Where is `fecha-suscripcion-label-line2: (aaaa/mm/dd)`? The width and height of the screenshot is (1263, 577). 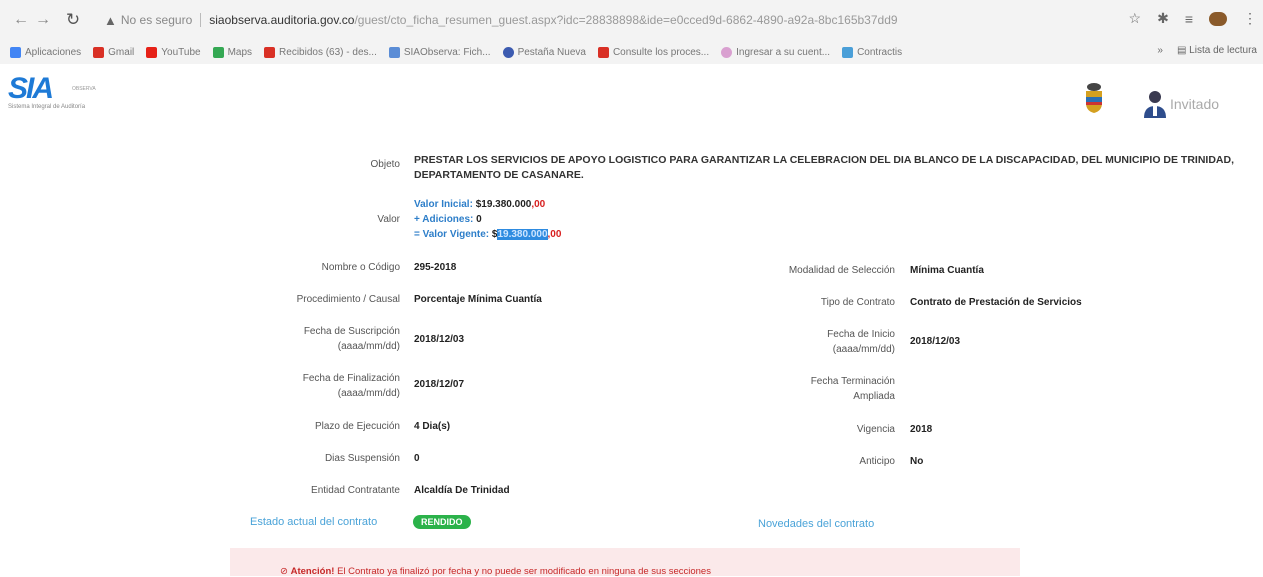 fecha-suscripcion-label-line2: (aaaa/mm/dd) is located at coordinates (368, 346).